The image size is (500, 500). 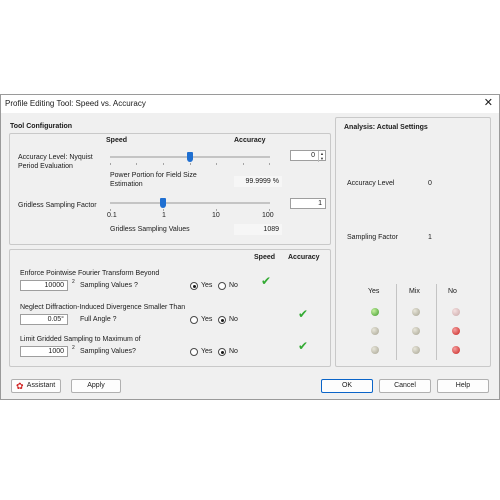 What do you see at coordinates (375, 312) in the screenshot?
I see `indicator-light-green` at bounding box center [375, 312].